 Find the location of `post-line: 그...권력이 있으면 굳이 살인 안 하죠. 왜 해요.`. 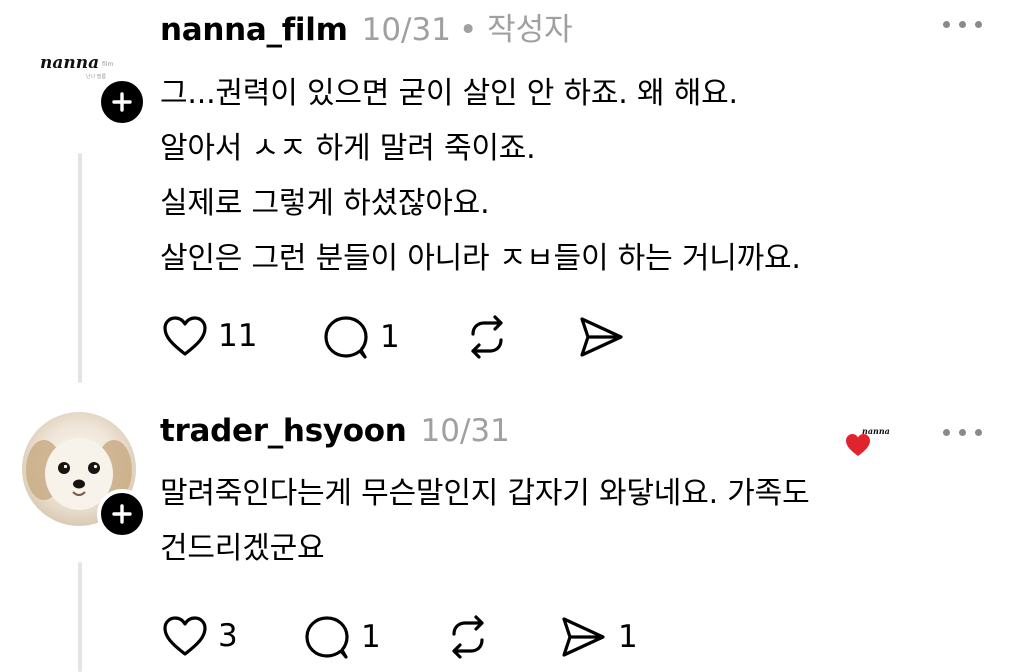

post-line: 그...권력이 있으면 굳이 살인 안 하죠. 왜 해요. is located at coordinates (449, 93).